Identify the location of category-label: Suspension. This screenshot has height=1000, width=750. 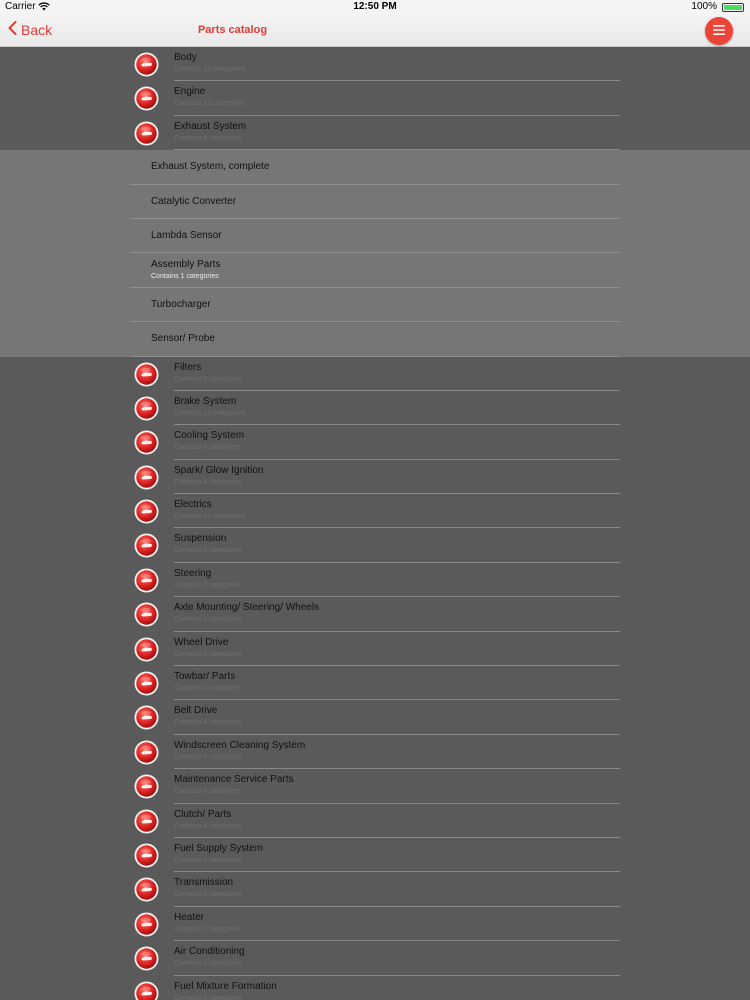
(200, 539).